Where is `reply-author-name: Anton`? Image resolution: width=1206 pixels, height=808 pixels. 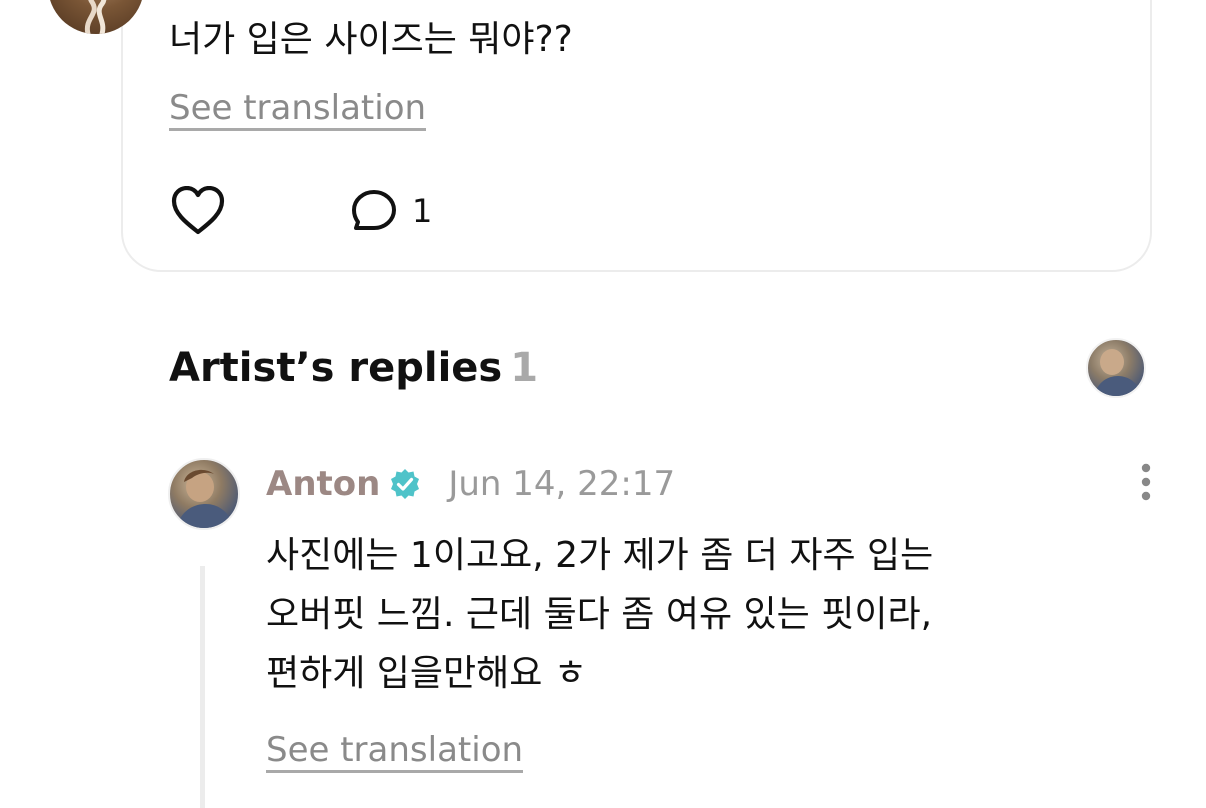
reply-author-name: Anton is located at coordinates (323, 484).